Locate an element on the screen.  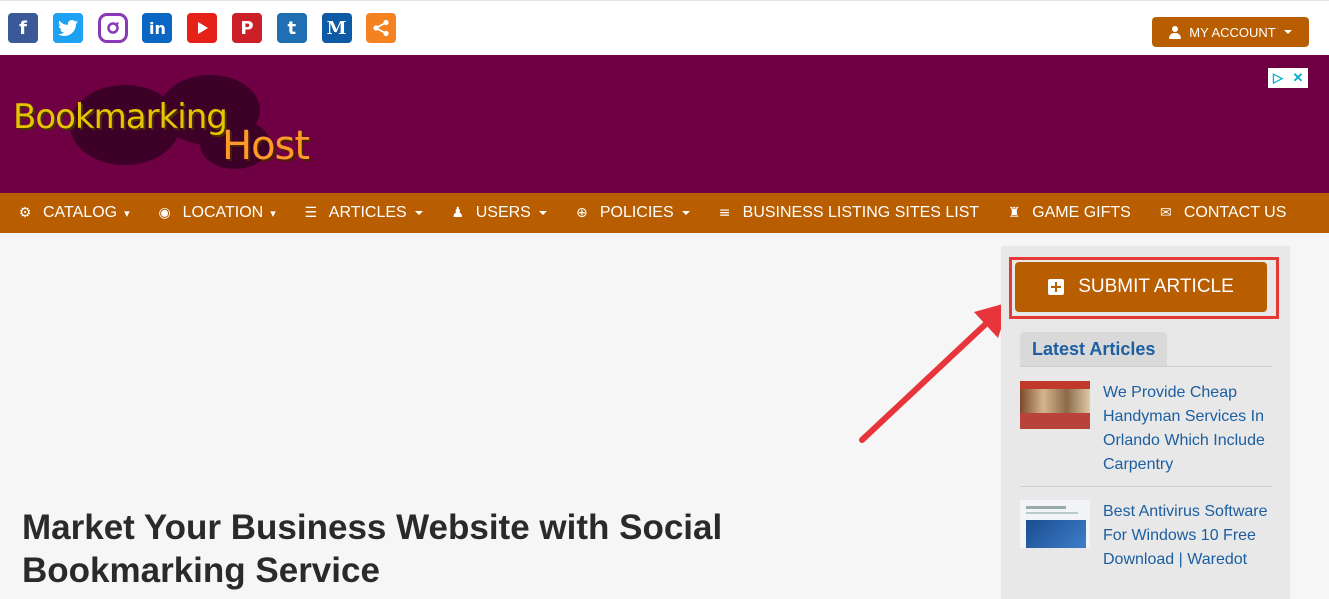
nav-location-label: LOCATION is located at coordinates (223, 212).